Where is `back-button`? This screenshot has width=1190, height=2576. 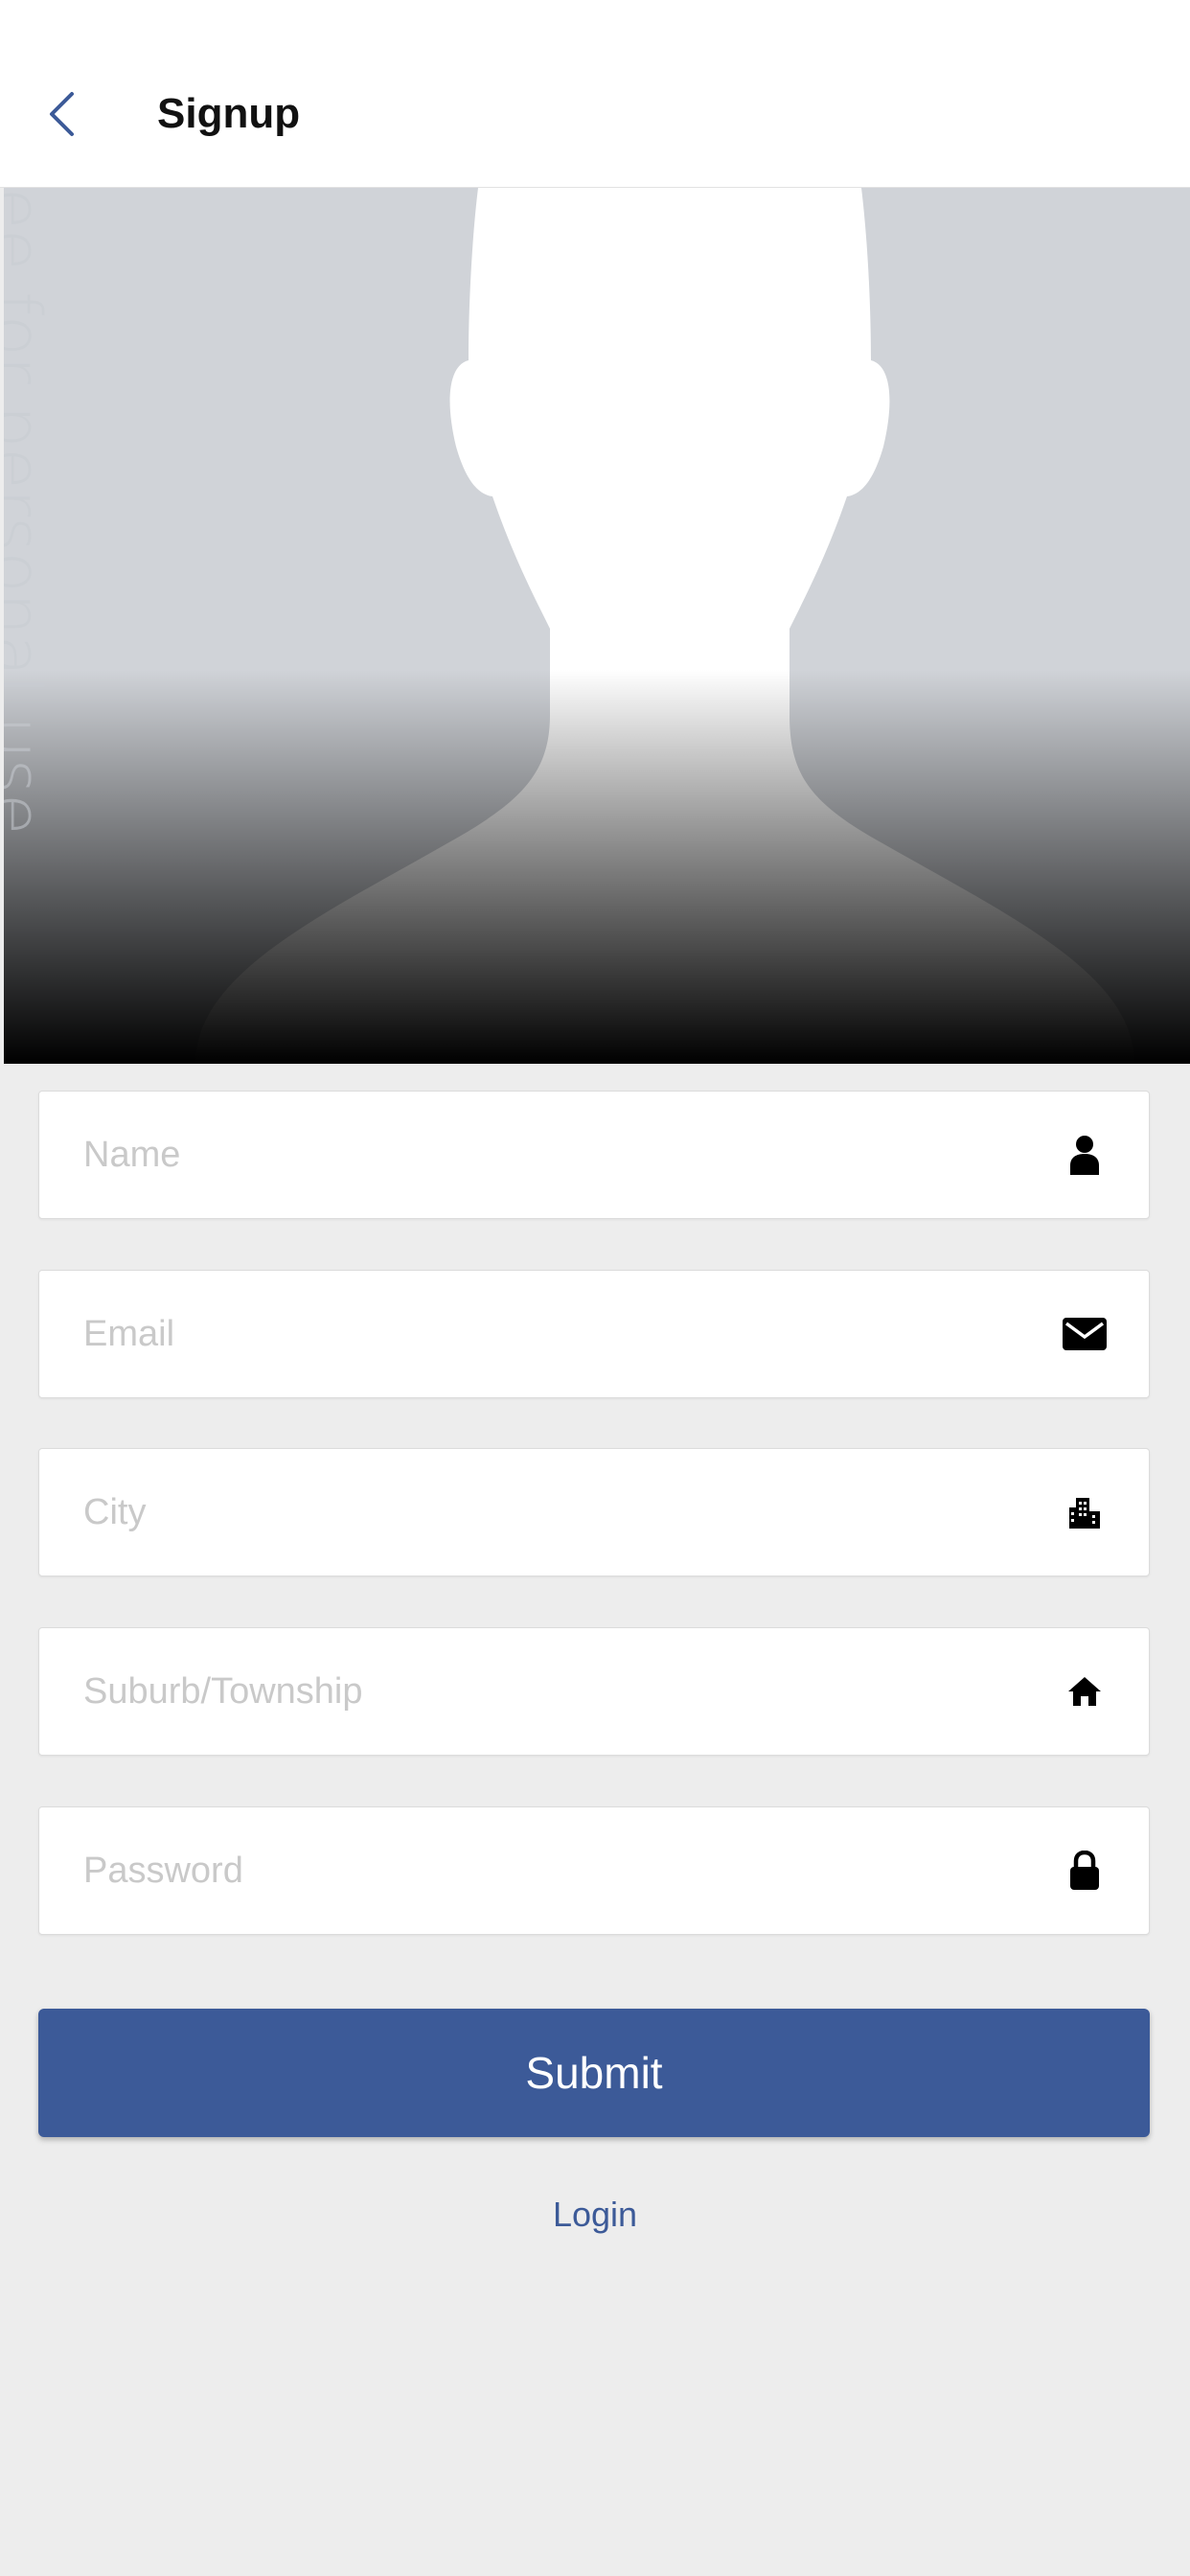
back-button is located at coordinates (61, 114).